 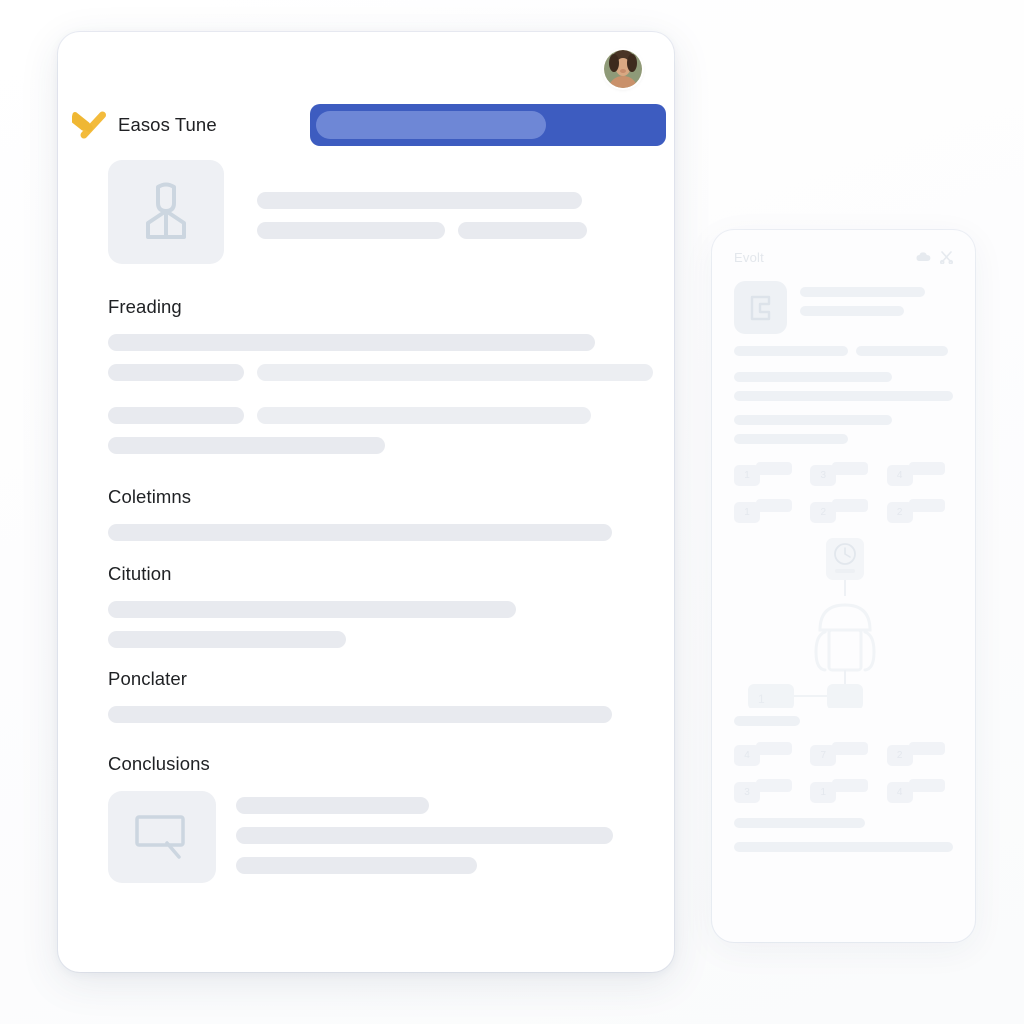 What do you see at coordinates (140, 573) in the screenshot?
I see `section-title: Citution` at bounding box center [140, 573].